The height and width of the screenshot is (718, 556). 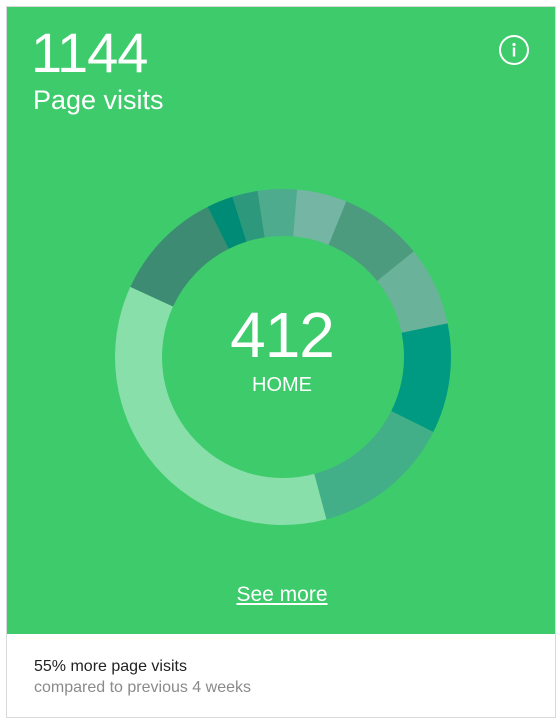 I want to click on see-more-container: See more, so click(x=281, y=595).